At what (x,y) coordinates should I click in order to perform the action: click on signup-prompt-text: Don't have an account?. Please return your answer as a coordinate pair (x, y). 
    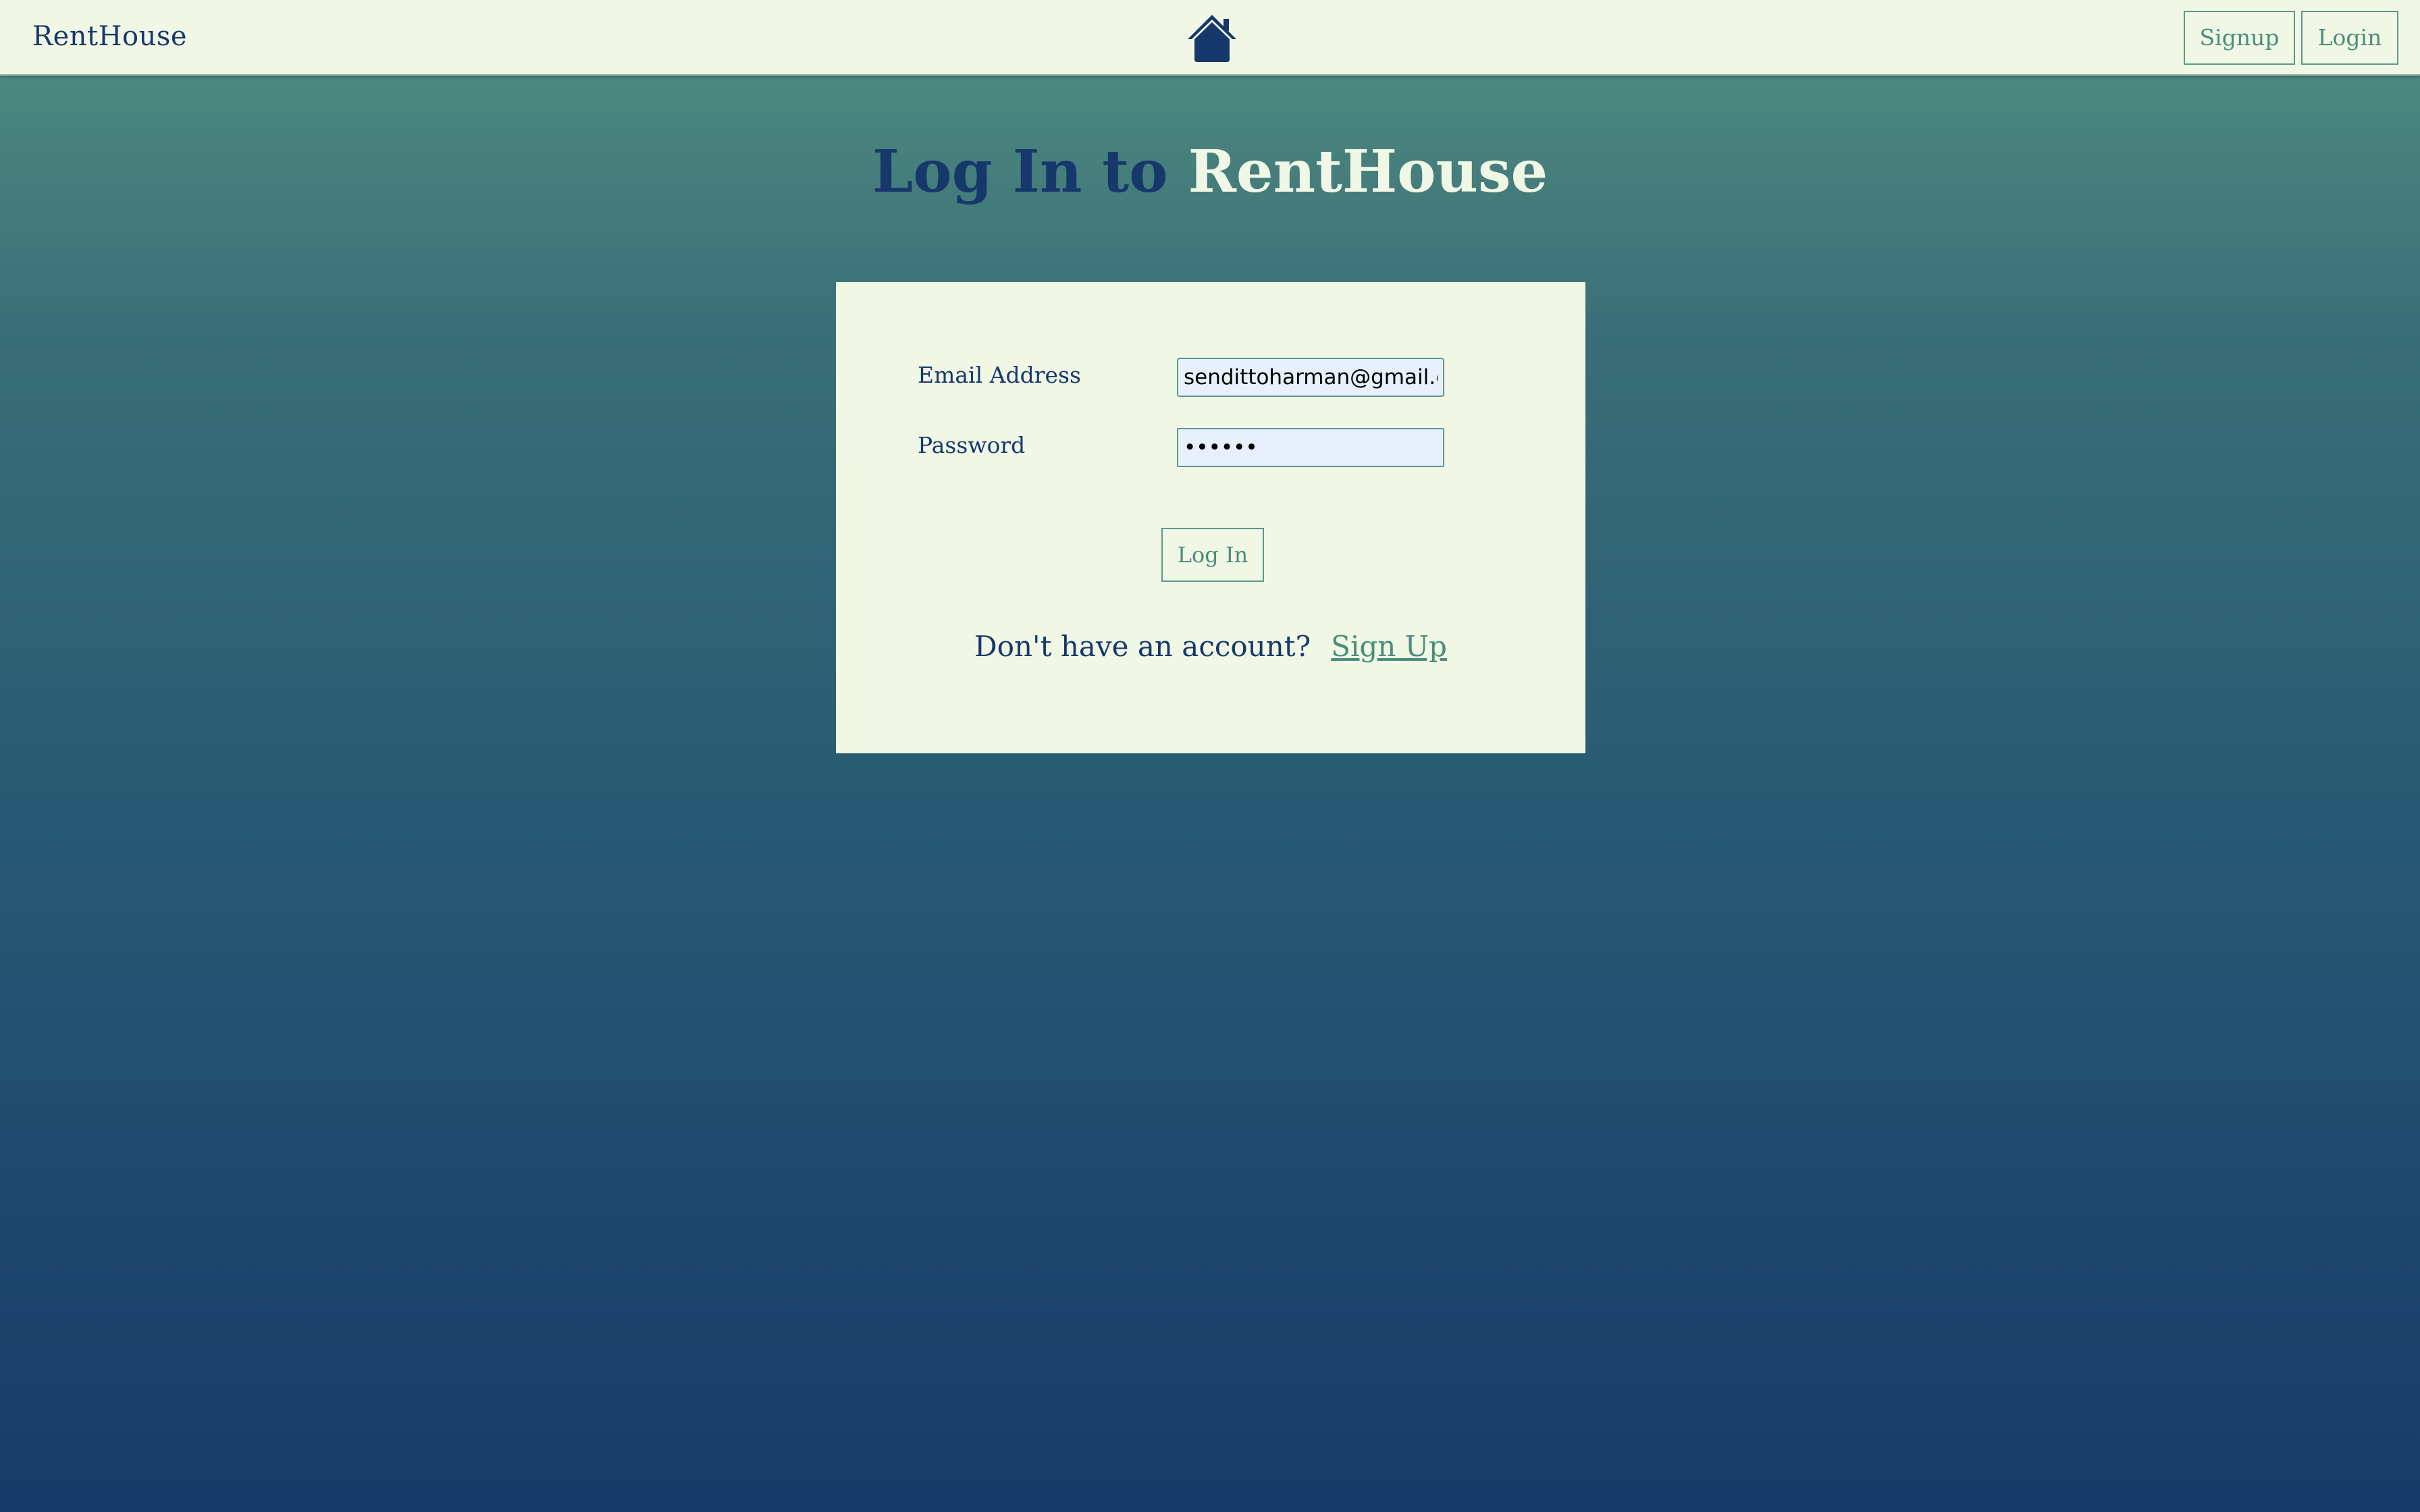
    Looking at the image, I should click on (1142, 646).